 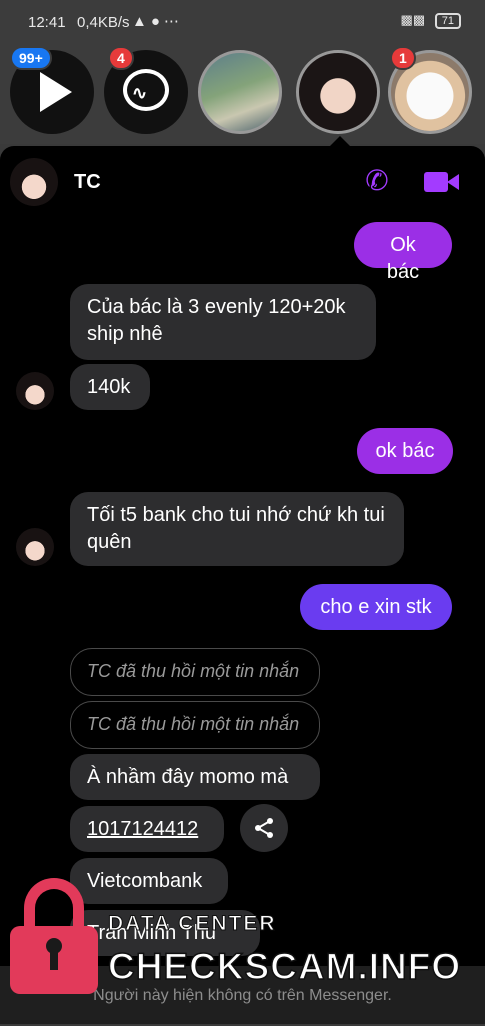 I want to click on watermark-subtitle: DATA CENTER, so click(x=192, y=924).